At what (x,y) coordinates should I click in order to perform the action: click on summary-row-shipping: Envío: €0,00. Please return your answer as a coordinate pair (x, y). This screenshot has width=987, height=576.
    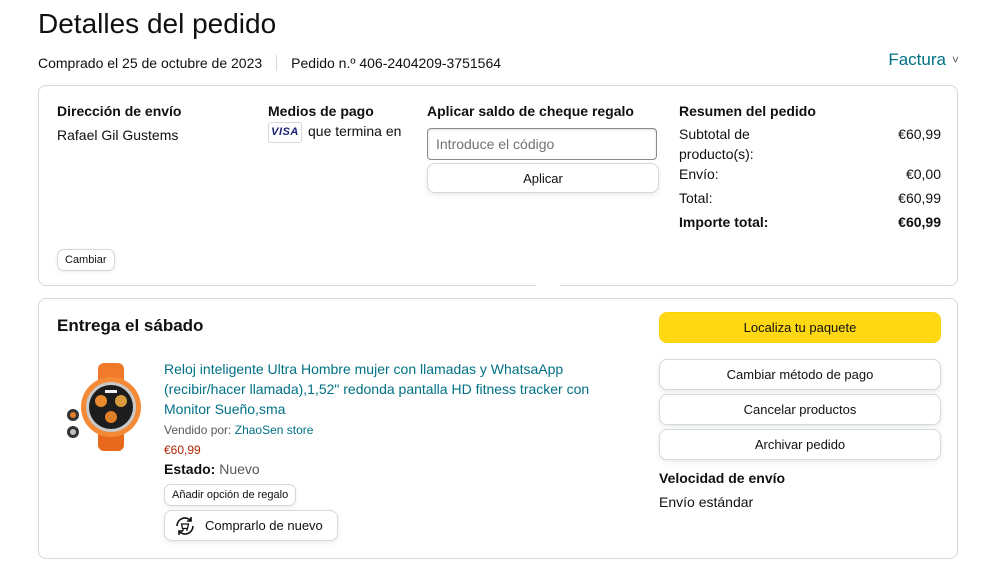
    Looking at the image, I should click on (810, 174).